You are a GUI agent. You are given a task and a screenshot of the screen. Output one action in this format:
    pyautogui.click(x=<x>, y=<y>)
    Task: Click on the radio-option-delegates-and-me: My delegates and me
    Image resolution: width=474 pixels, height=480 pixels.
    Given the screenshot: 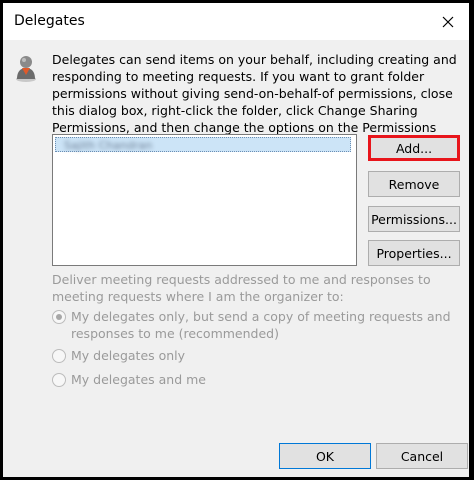 What is the action you would take?
    pyautogui.click(x=129, y=379)
    